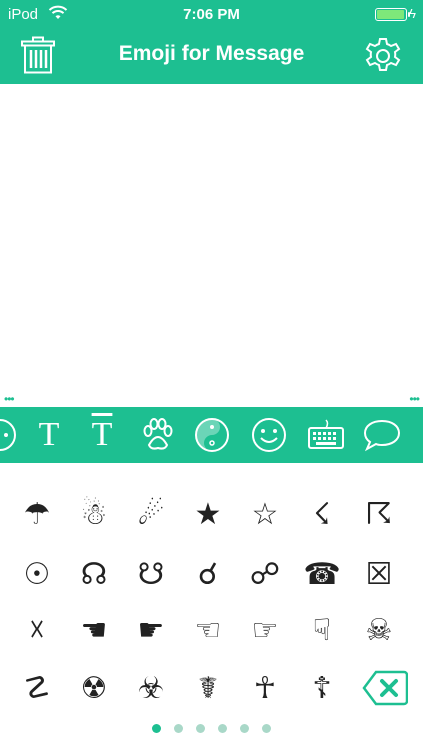  I want to click on category-smiley, so click(269, 435).